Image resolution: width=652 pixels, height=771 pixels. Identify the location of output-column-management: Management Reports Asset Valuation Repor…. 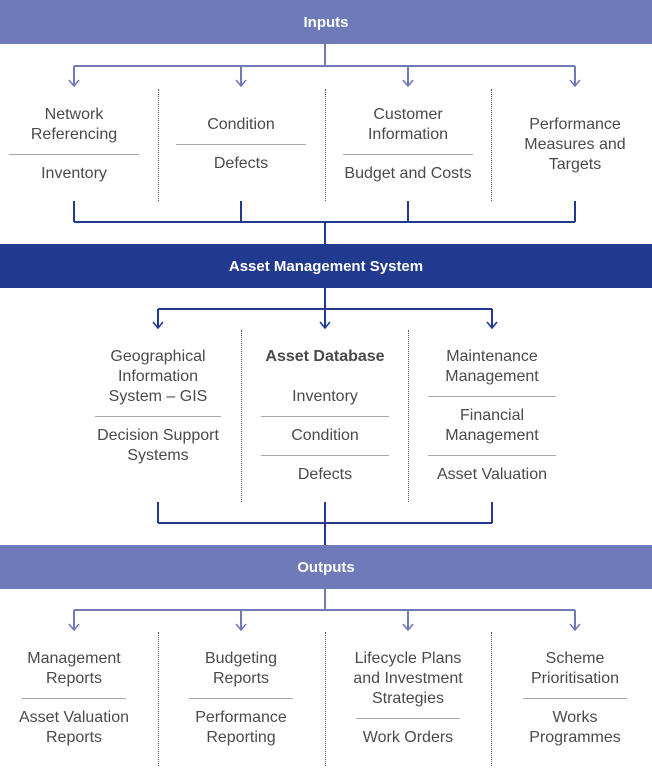
(74, 698).